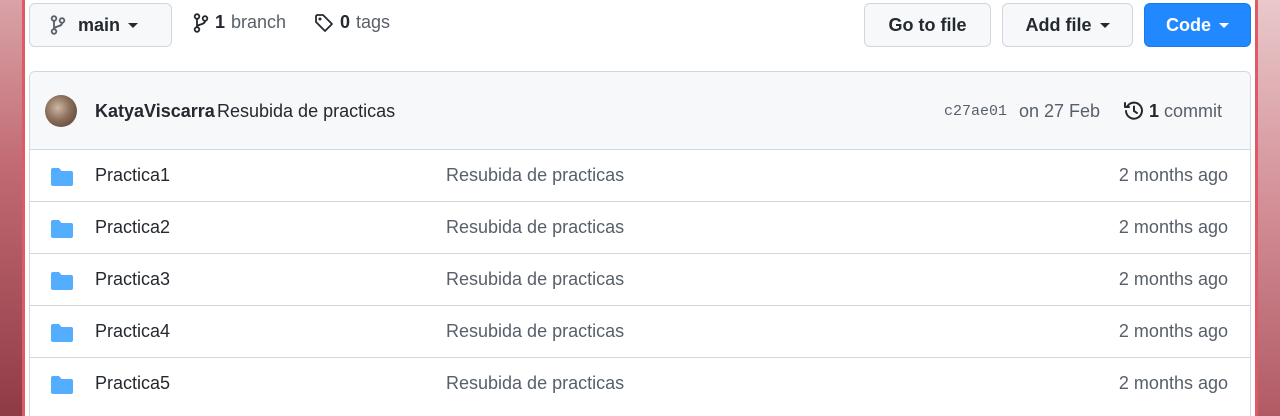  Describe the element at coordinates (132, 227) in the screenshot. I see `file-name: Practica2` at that location.